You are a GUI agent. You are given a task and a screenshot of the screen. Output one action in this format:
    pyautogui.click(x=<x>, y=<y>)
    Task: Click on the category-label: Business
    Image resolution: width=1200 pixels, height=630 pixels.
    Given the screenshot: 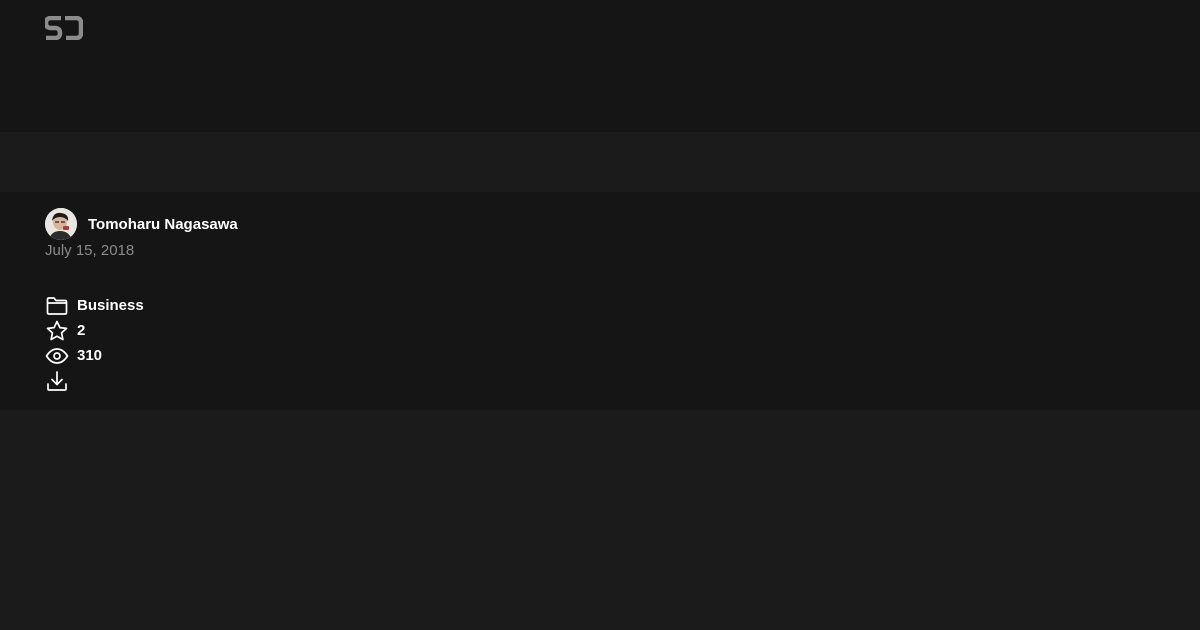 What is the action you would take?
    pyautogui.click(x=110, y=305)
    